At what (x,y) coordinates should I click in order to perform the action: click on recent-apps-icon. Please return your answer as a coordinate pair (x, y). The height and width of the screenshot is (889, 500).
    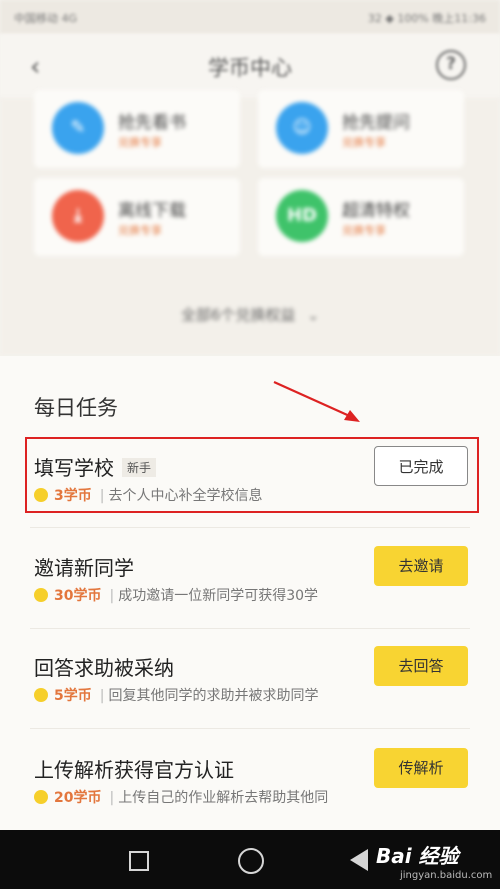
    Looking at the image, I should click on (139, 861).